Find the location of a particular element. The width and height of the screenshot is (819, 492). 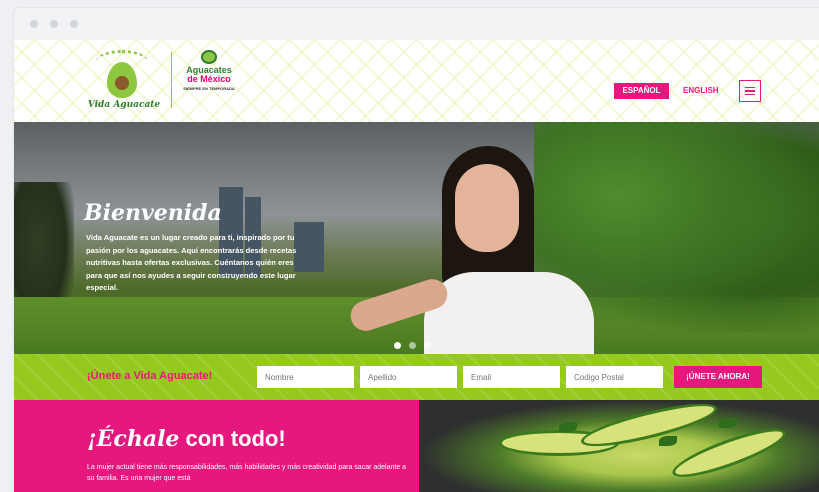

vida-aguacate-logo: Vida Aguacate is located at coordinates (124, 82).